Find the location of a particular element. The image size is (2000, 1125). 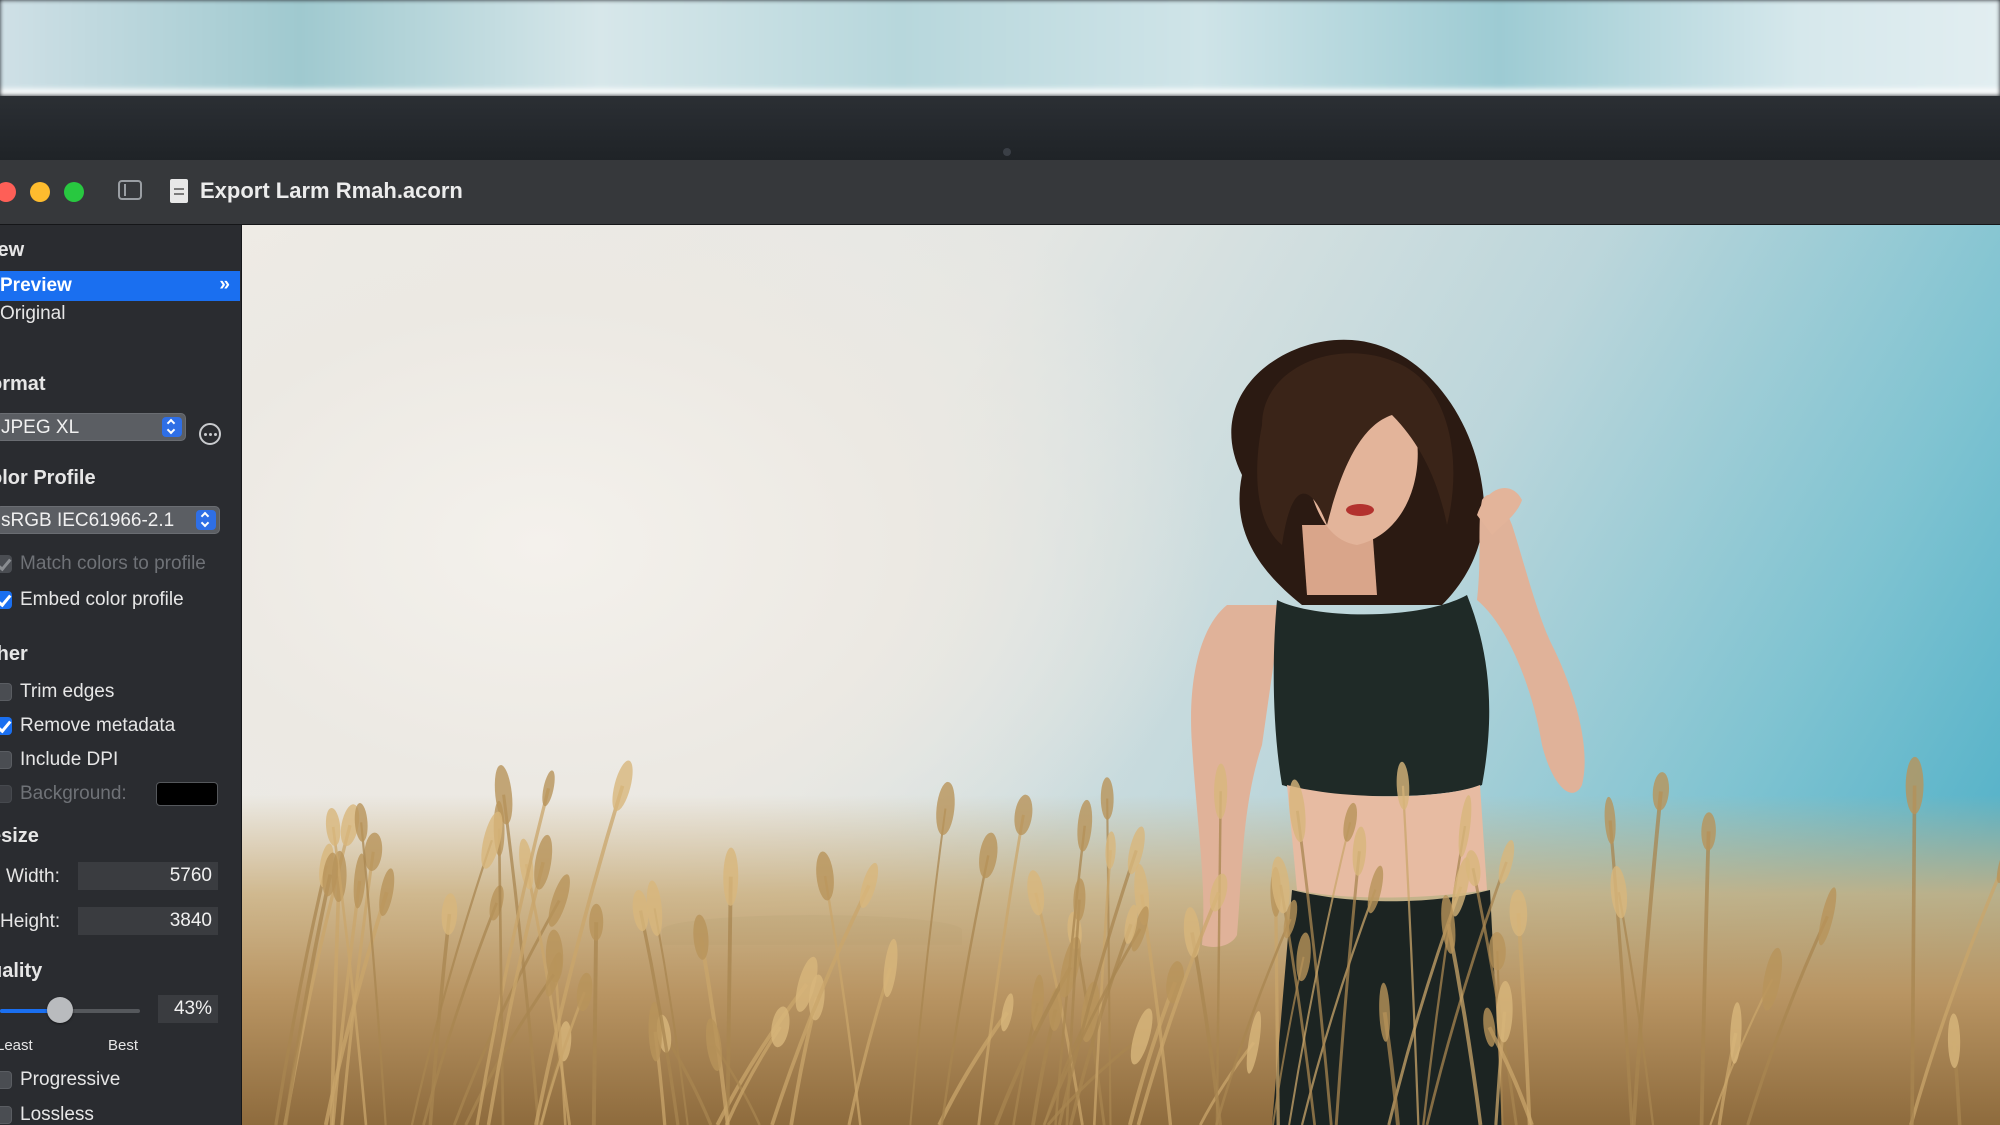

background-label: Background: is located at coordinates (73, 793).